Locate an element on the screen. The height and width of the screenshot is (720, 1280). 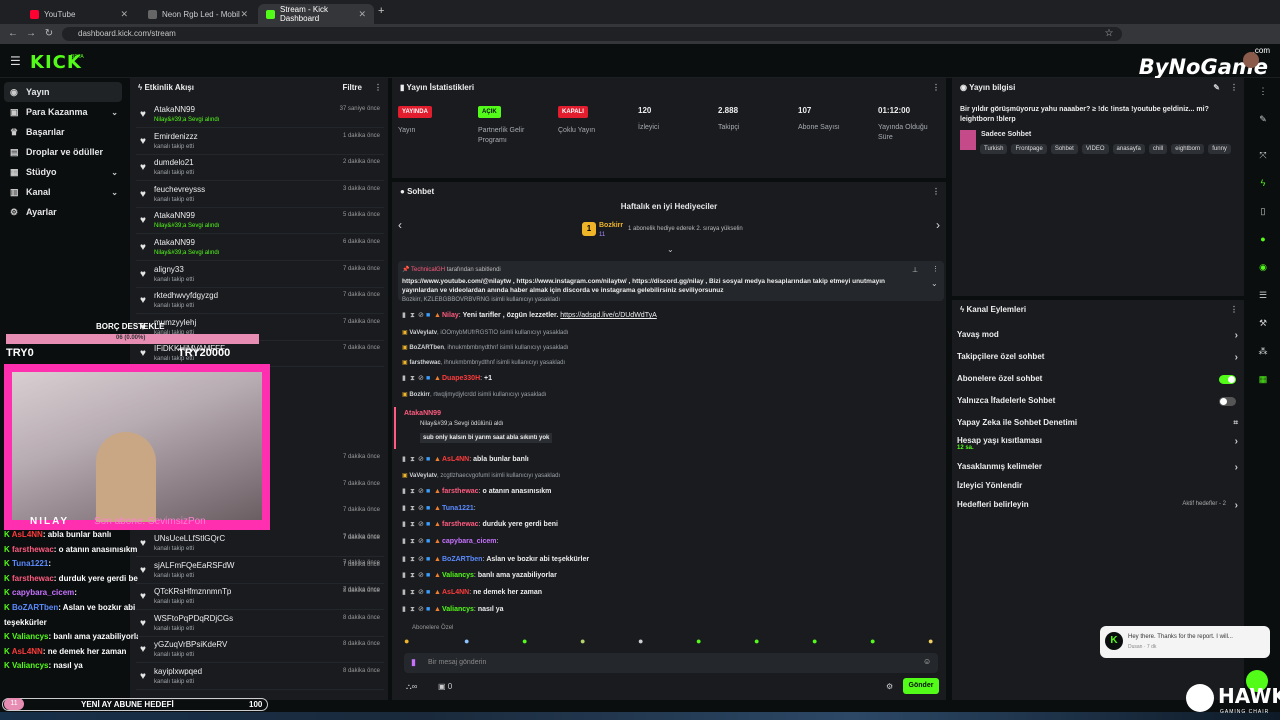
chat-username: BoZARTben is located at coordinates (462, 559).